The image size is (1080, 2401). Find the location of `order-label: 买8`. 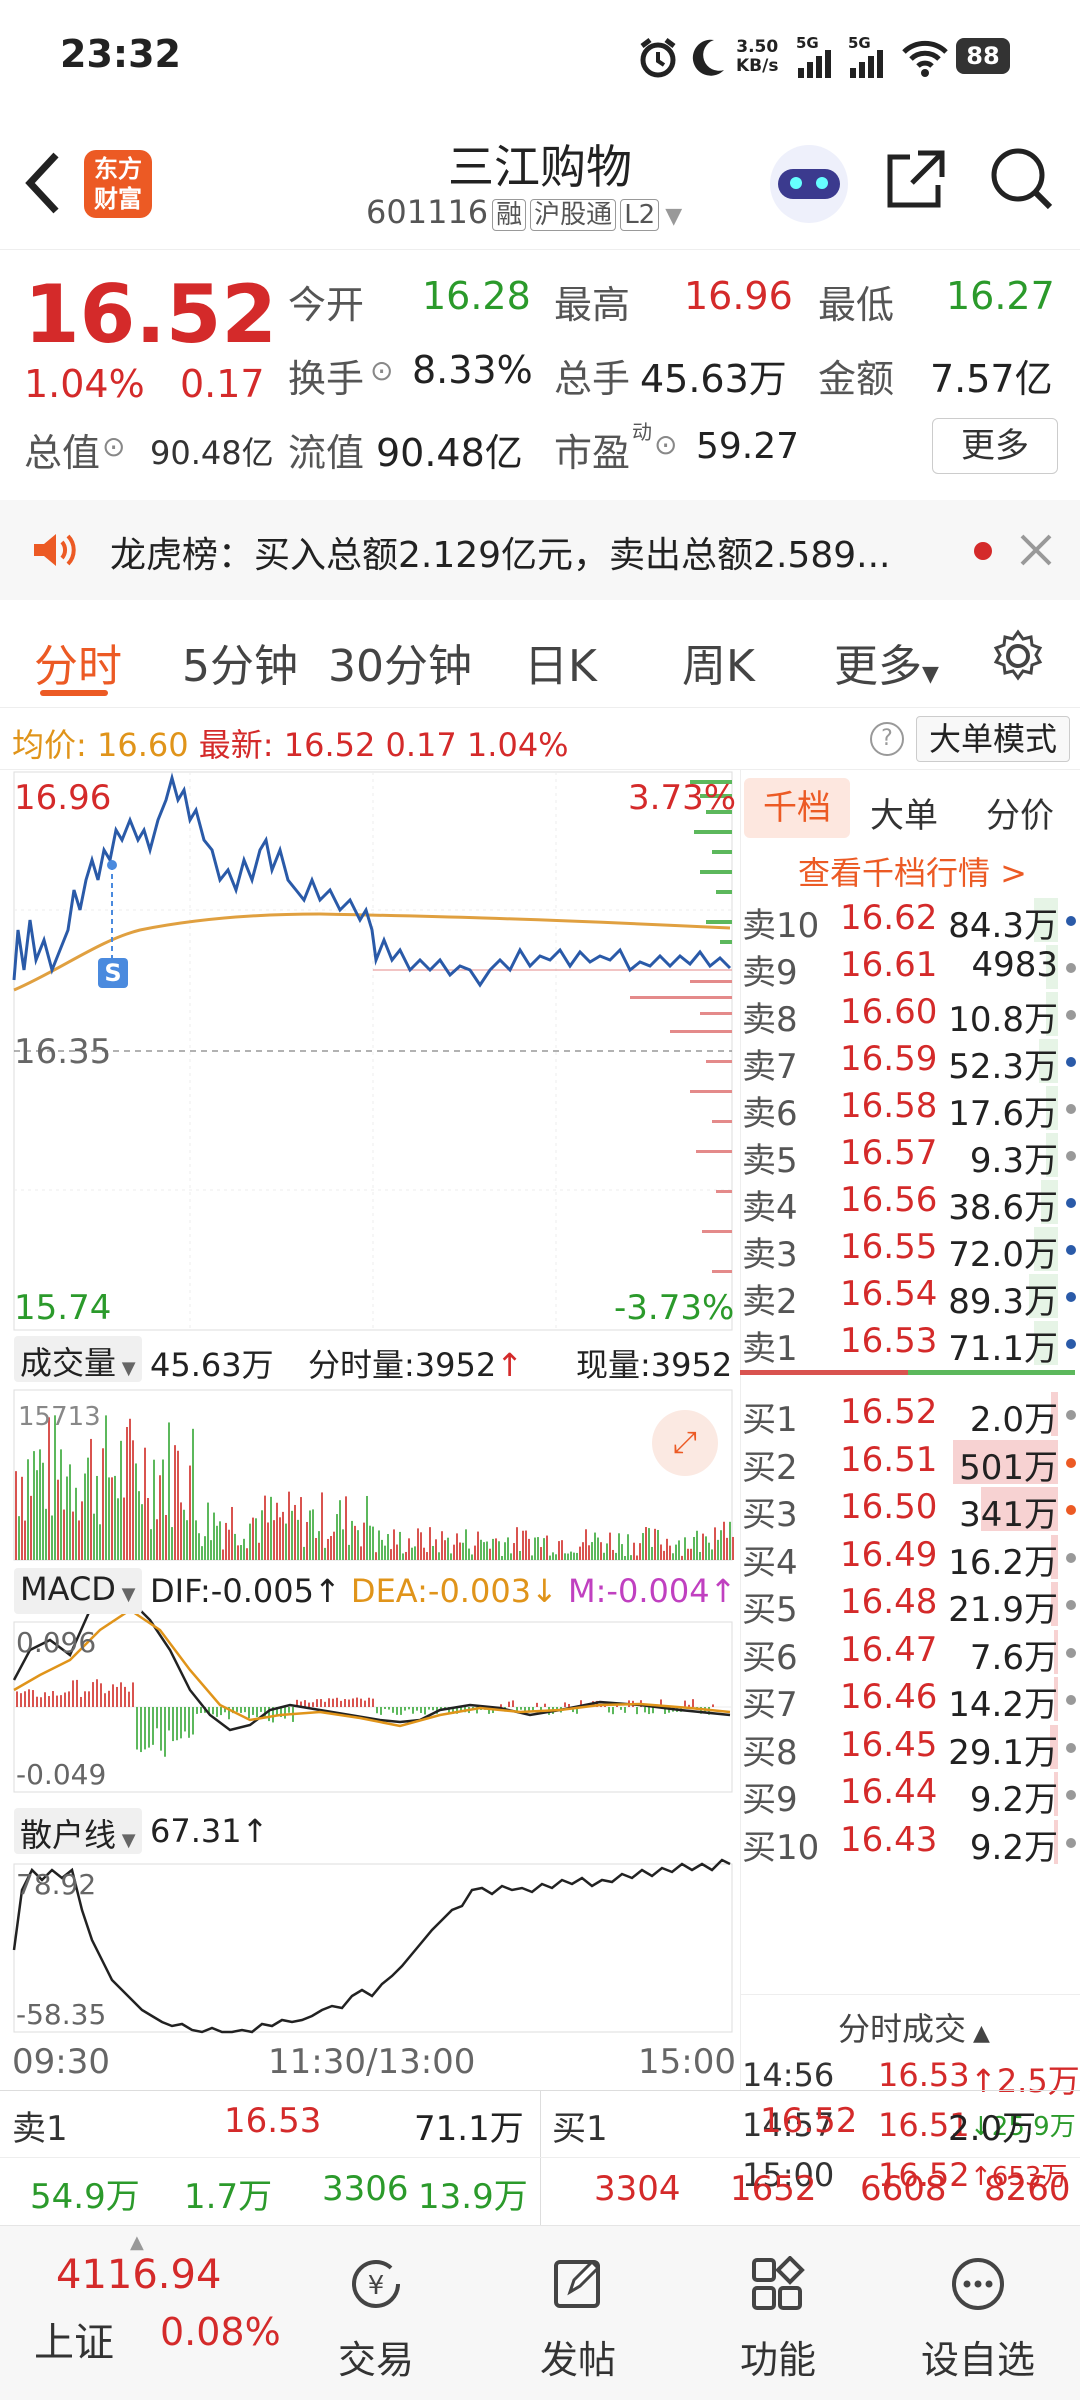

order-label: 买8 is located at coordinates (770, 1752).